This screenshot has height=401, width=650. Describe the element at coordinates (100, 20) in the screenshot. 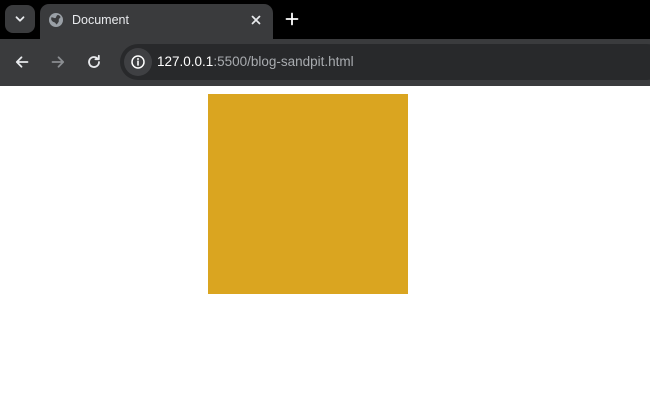

I see `tab-title: Document` at that location.